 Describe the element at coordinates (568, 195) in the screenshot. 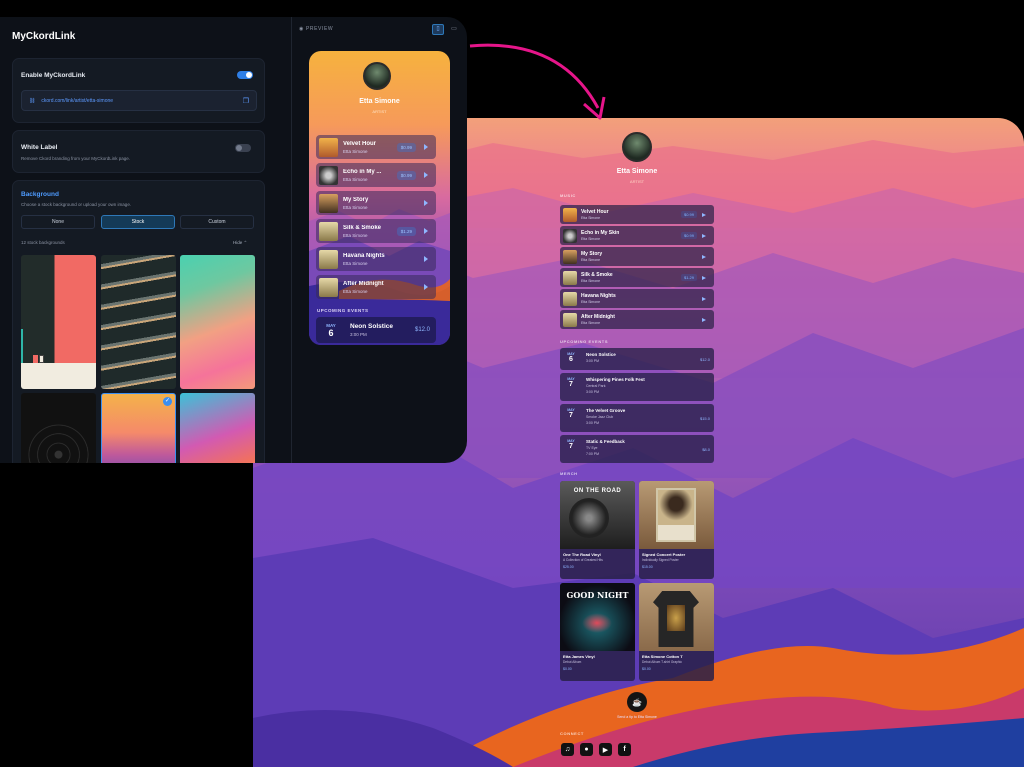

I see `music-section-label: MUSIC` at that location.